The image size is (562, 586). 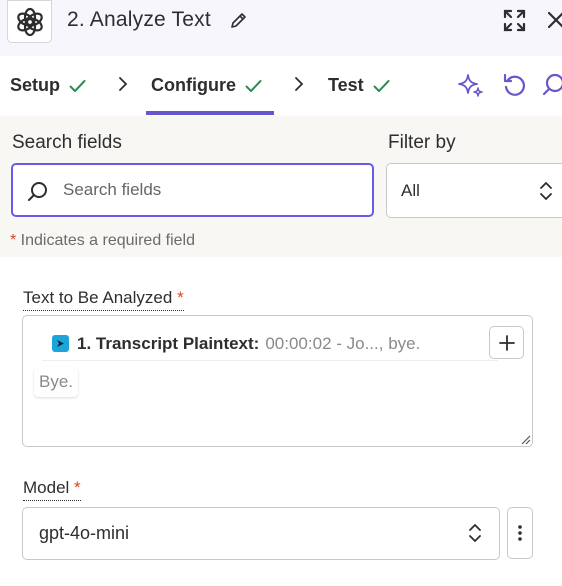 What do you see at coordinates (35, 85) in the screenshot?
I see `tab-label: Setup` at bounding box center [35, 85].